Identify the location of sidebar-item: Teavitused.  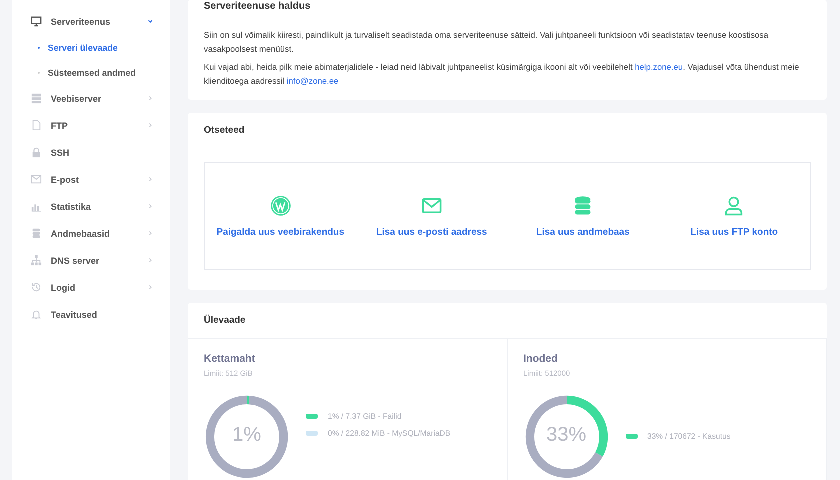
(91, 314).